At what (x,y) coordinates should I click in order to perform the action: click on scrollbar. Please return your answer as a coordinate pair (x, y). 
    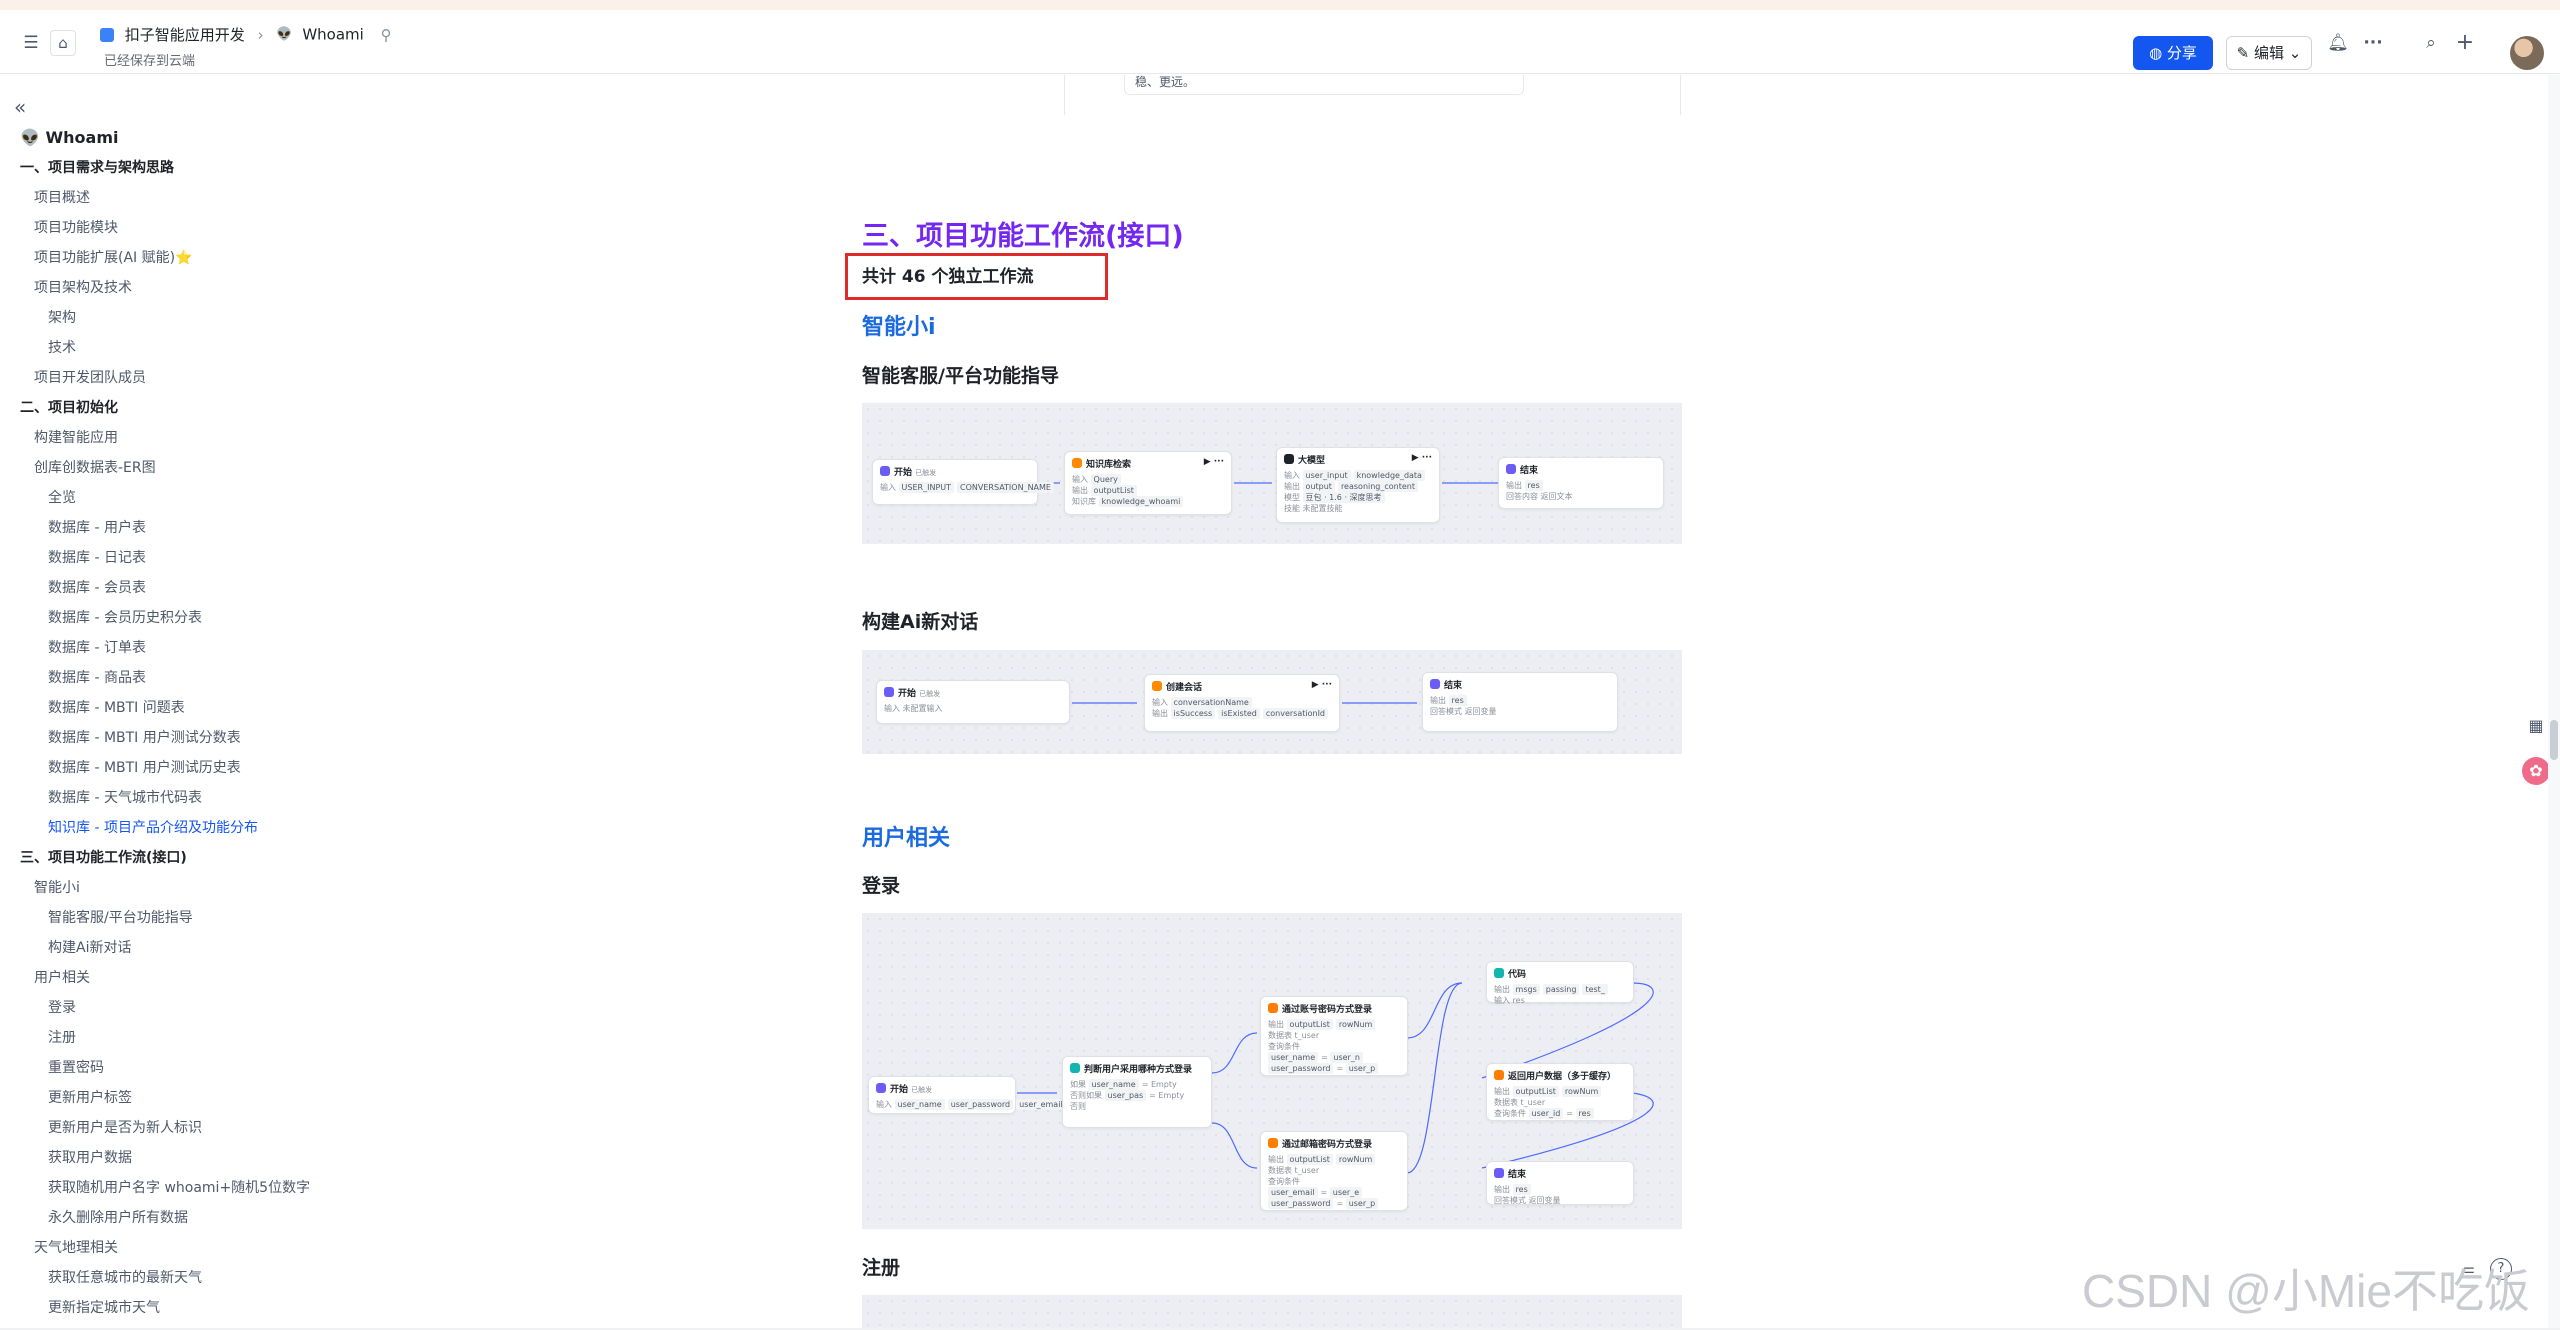
    Looking at the image, I should click on (2554, 702).